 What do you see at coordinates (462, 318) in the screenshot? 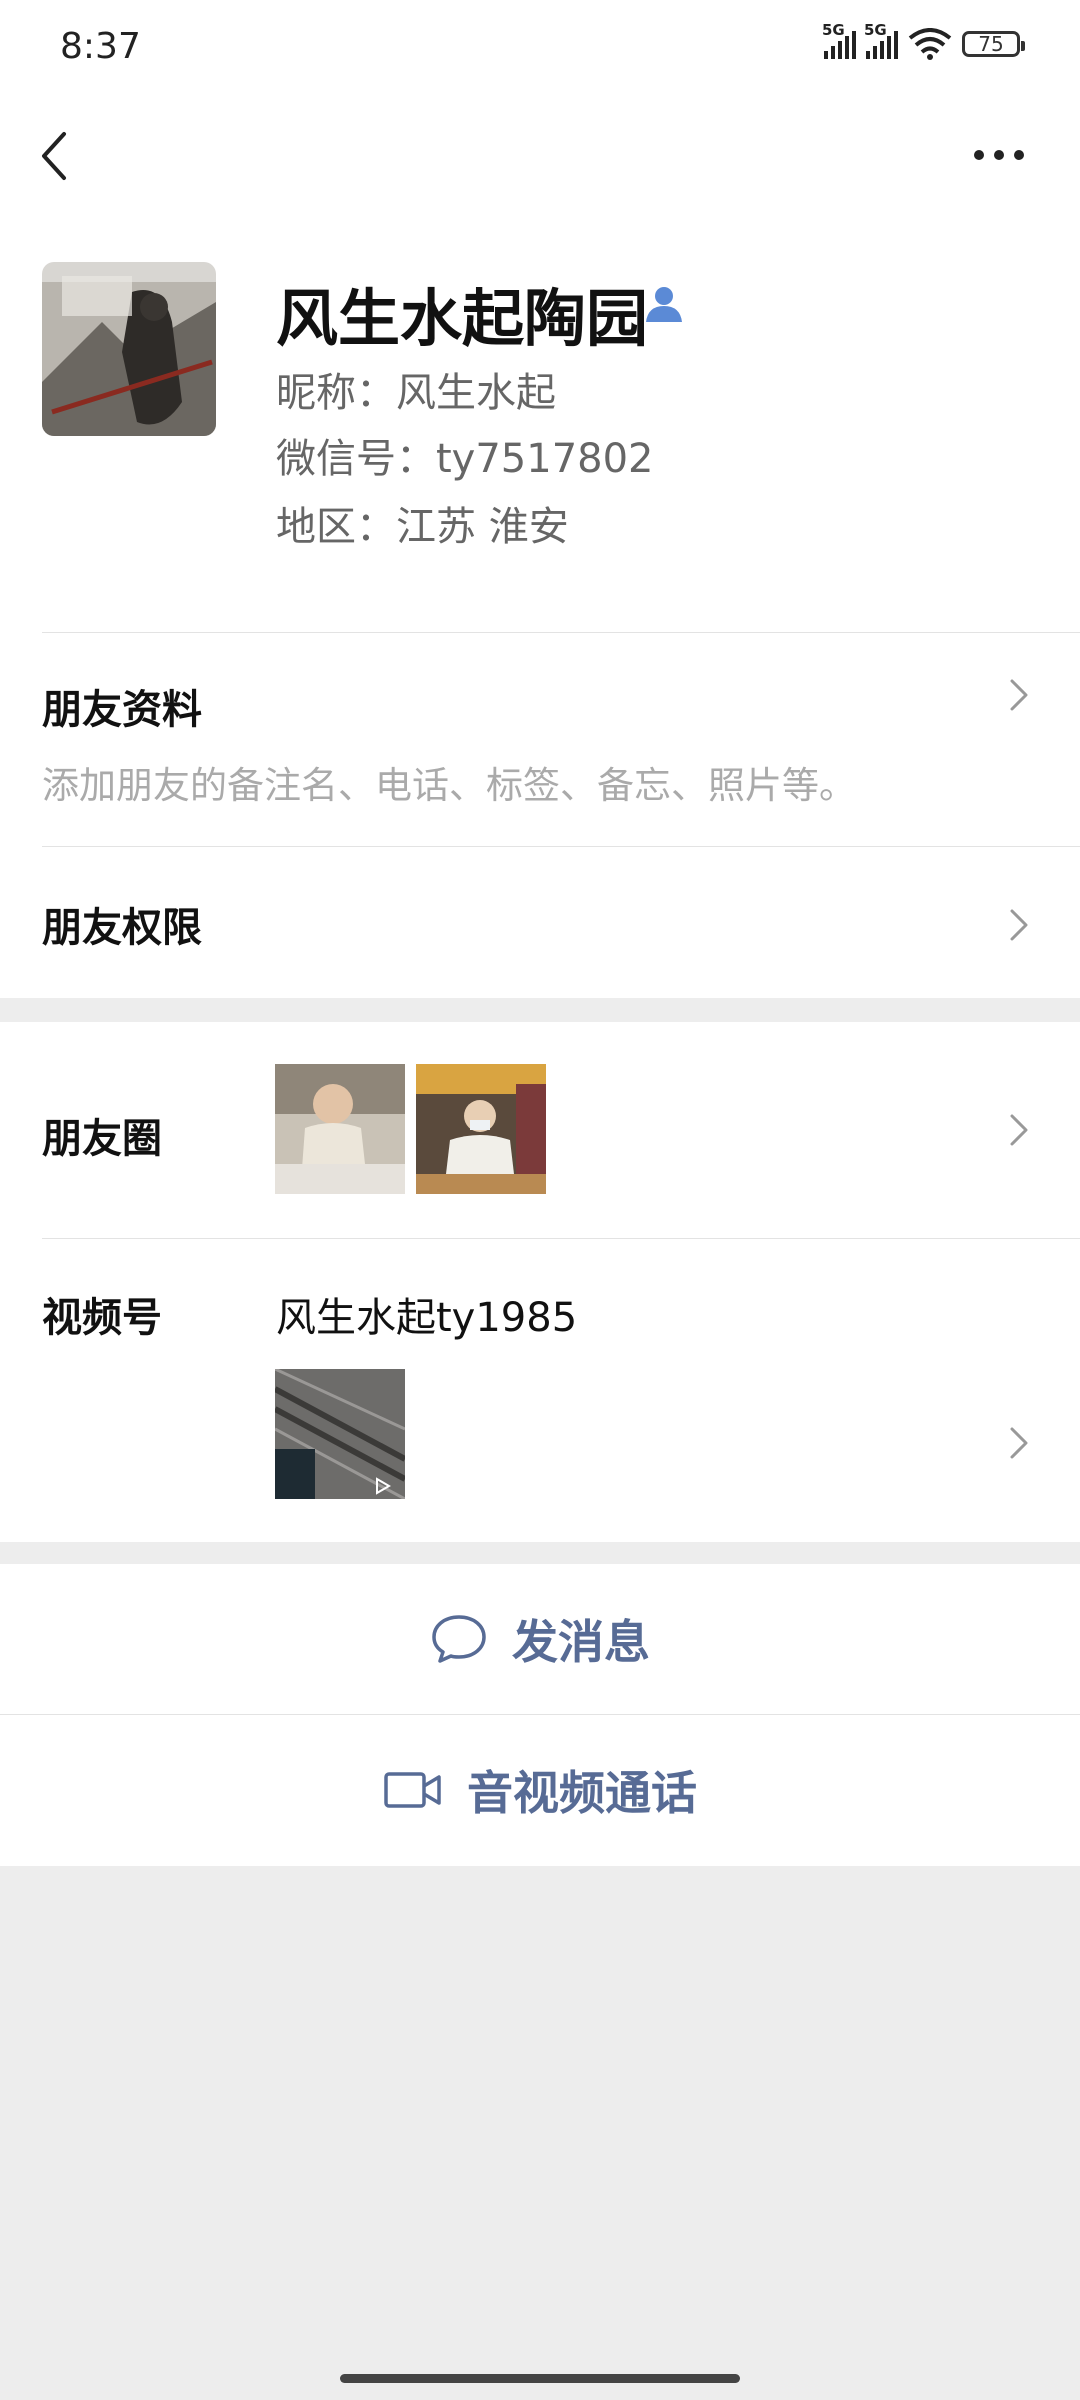
I see `profile-name: 风生水起陶园` at bounding box center [462, 318].